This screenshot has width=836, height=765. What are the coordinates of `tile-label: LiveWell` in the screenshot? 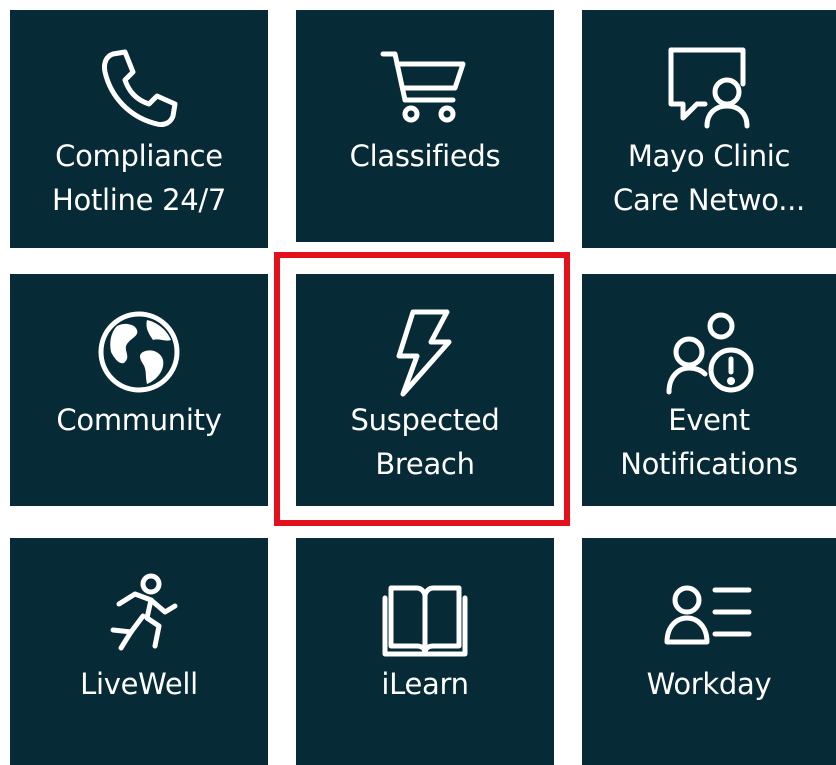 It's located at (139, 684).